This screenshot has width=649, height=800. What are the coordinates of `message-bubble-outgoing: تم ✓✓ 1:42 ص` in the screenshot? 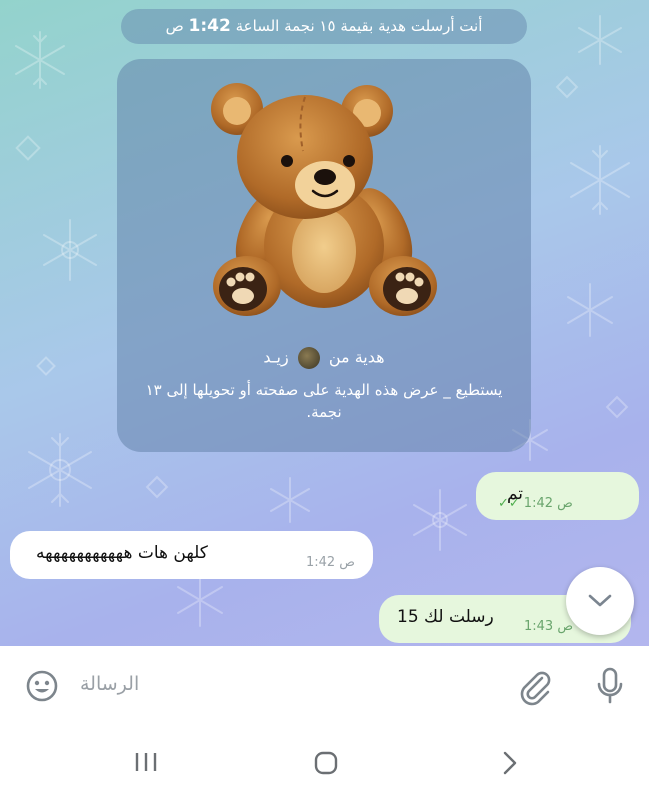 It's located at (557, 496).